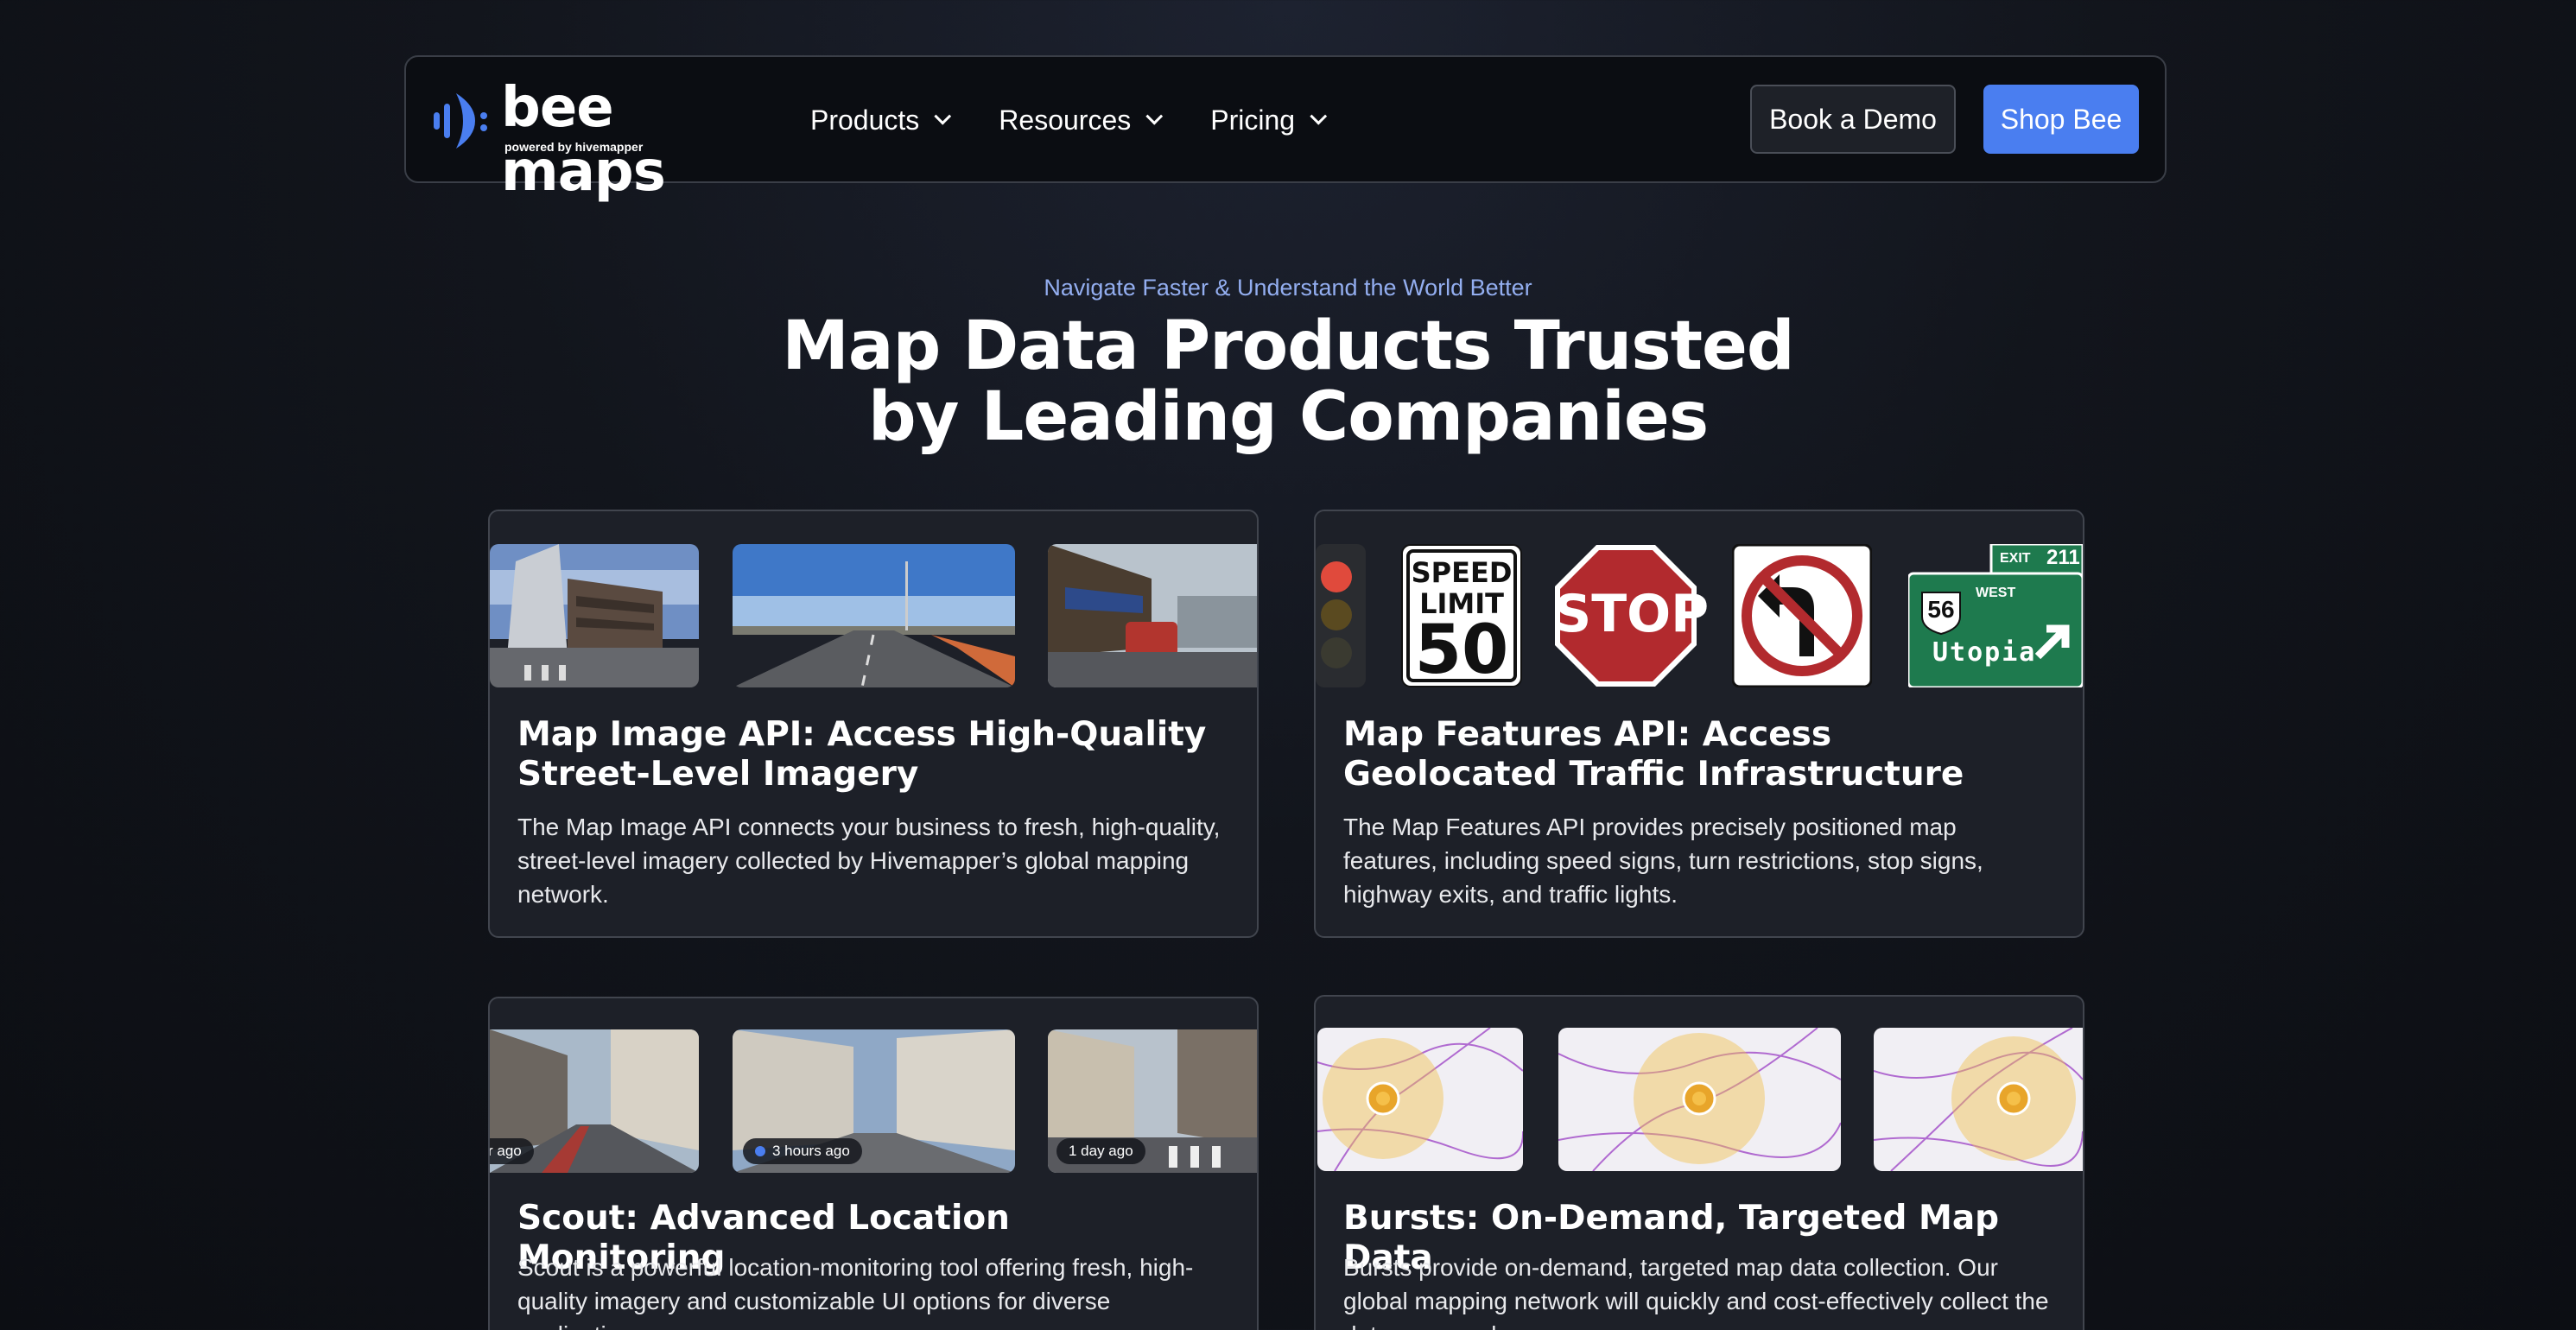 This screenshot has height=1330, width=2576. I want to click on speed-sign-number: 50, so click(1461, 650).